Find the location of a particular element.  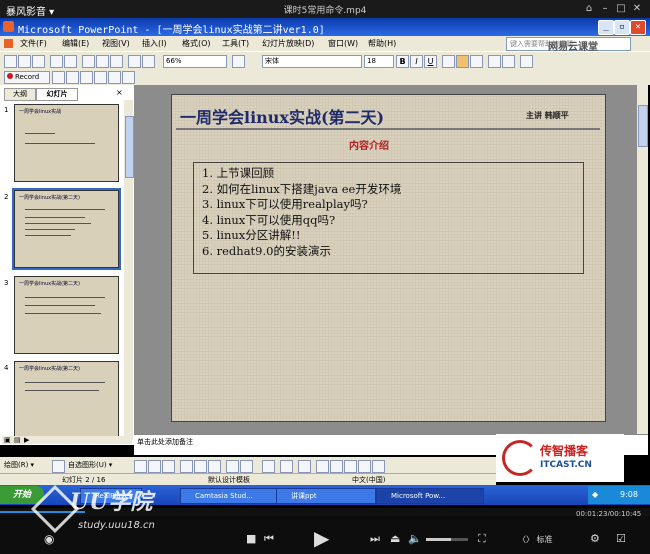

line-color-icon is located at coordinates (286, 466).